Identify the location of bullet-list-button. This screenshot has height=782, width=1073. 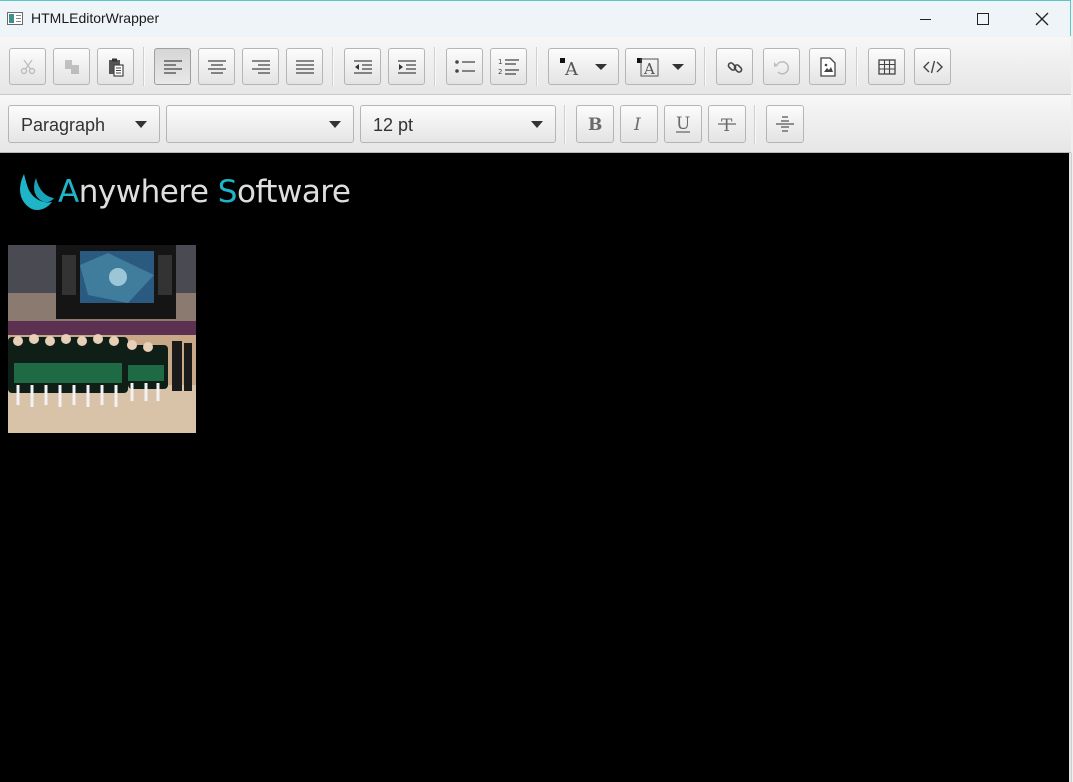
(464, 66).